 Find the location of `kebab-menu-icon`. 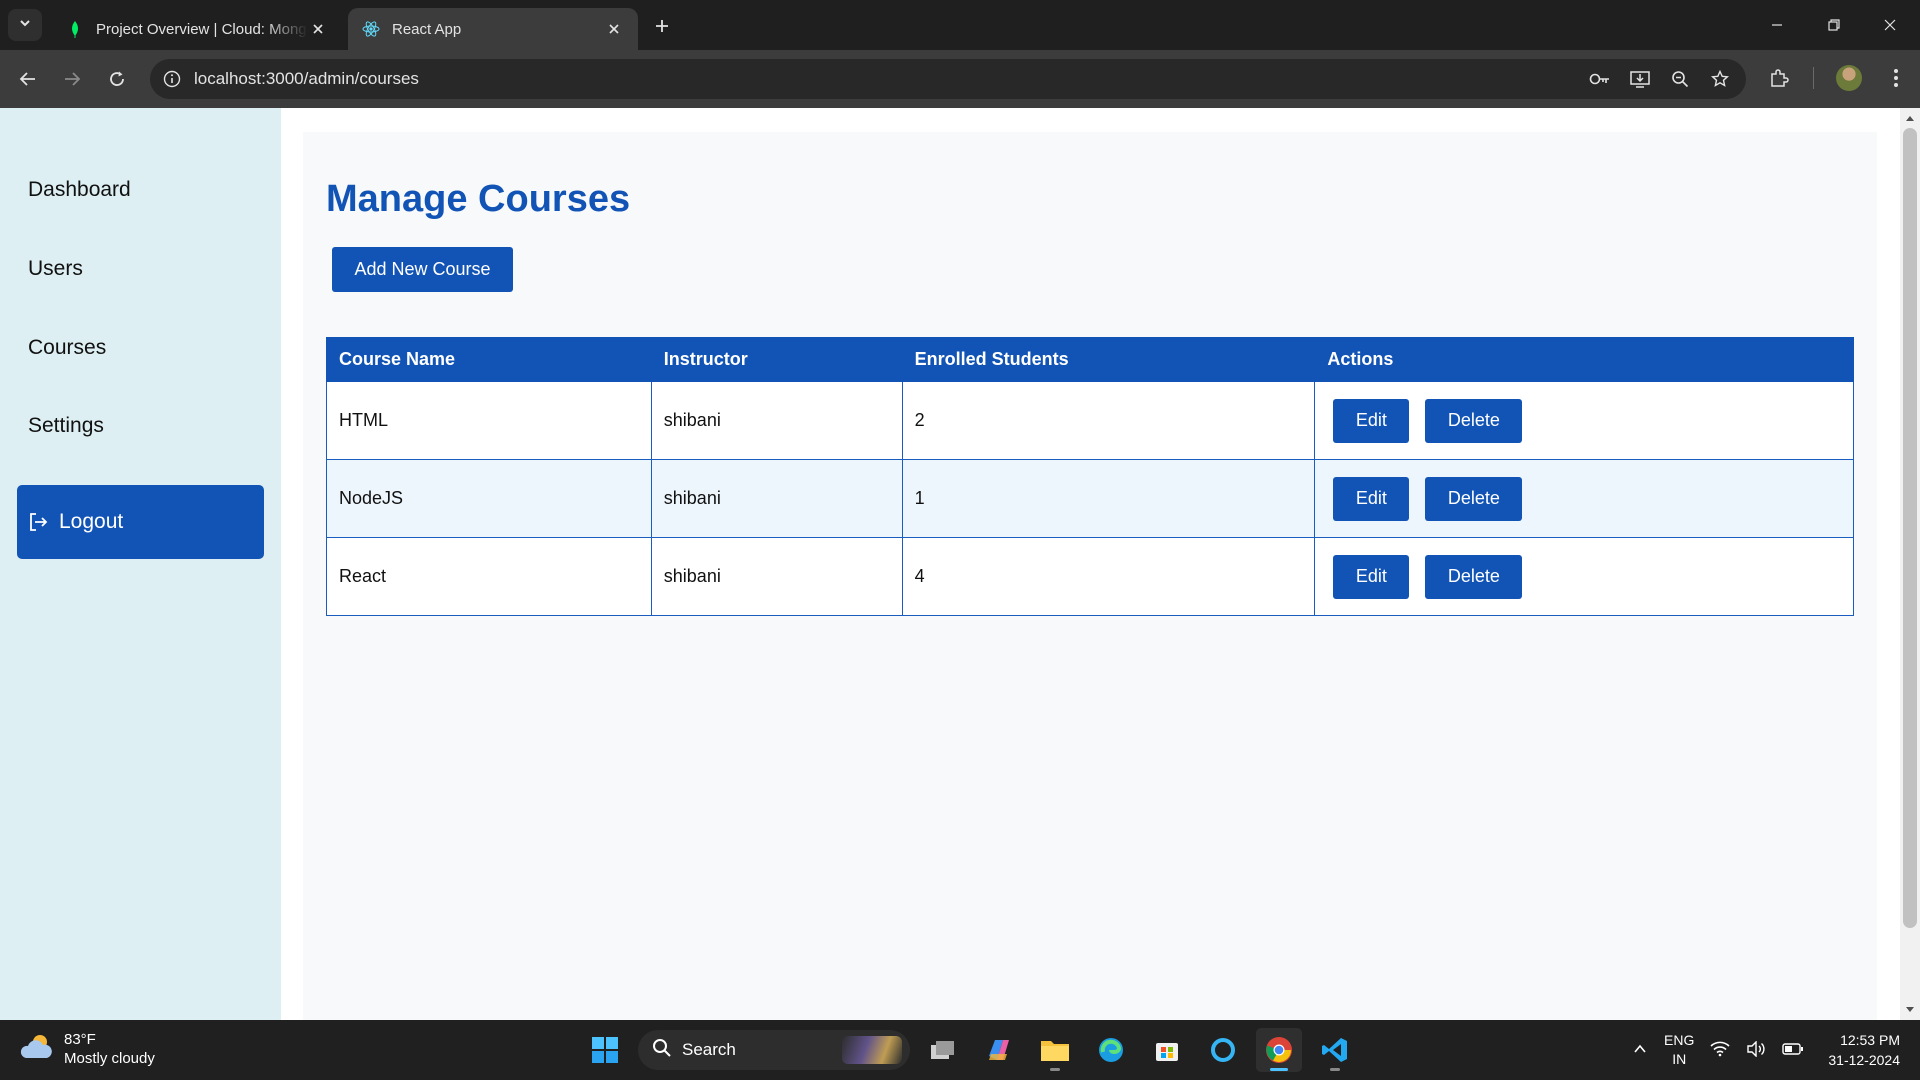

kebab-menu-icon is located at coordinates (1896, 78).